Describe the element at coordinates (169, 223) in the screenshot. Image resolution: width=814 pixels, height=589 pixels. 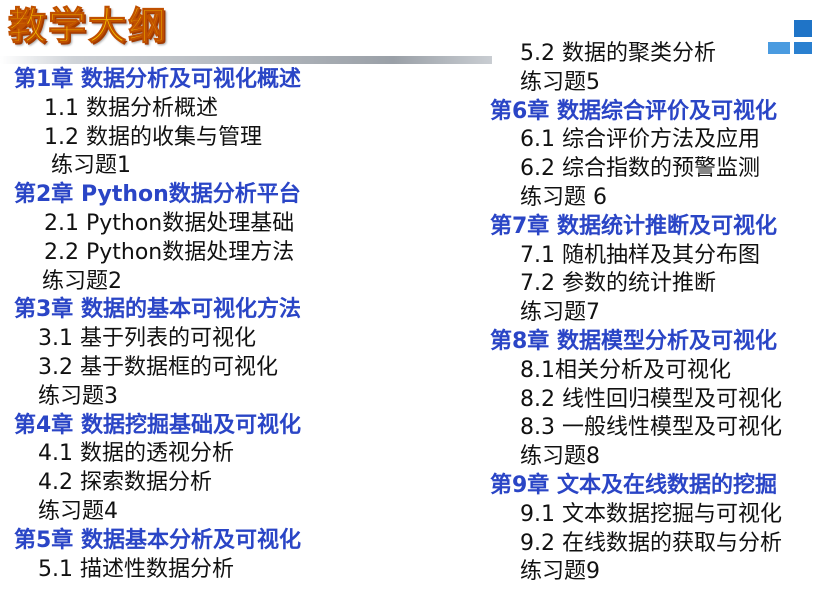
I see `section-item: 2.1 Python数据处理基础` at that location.